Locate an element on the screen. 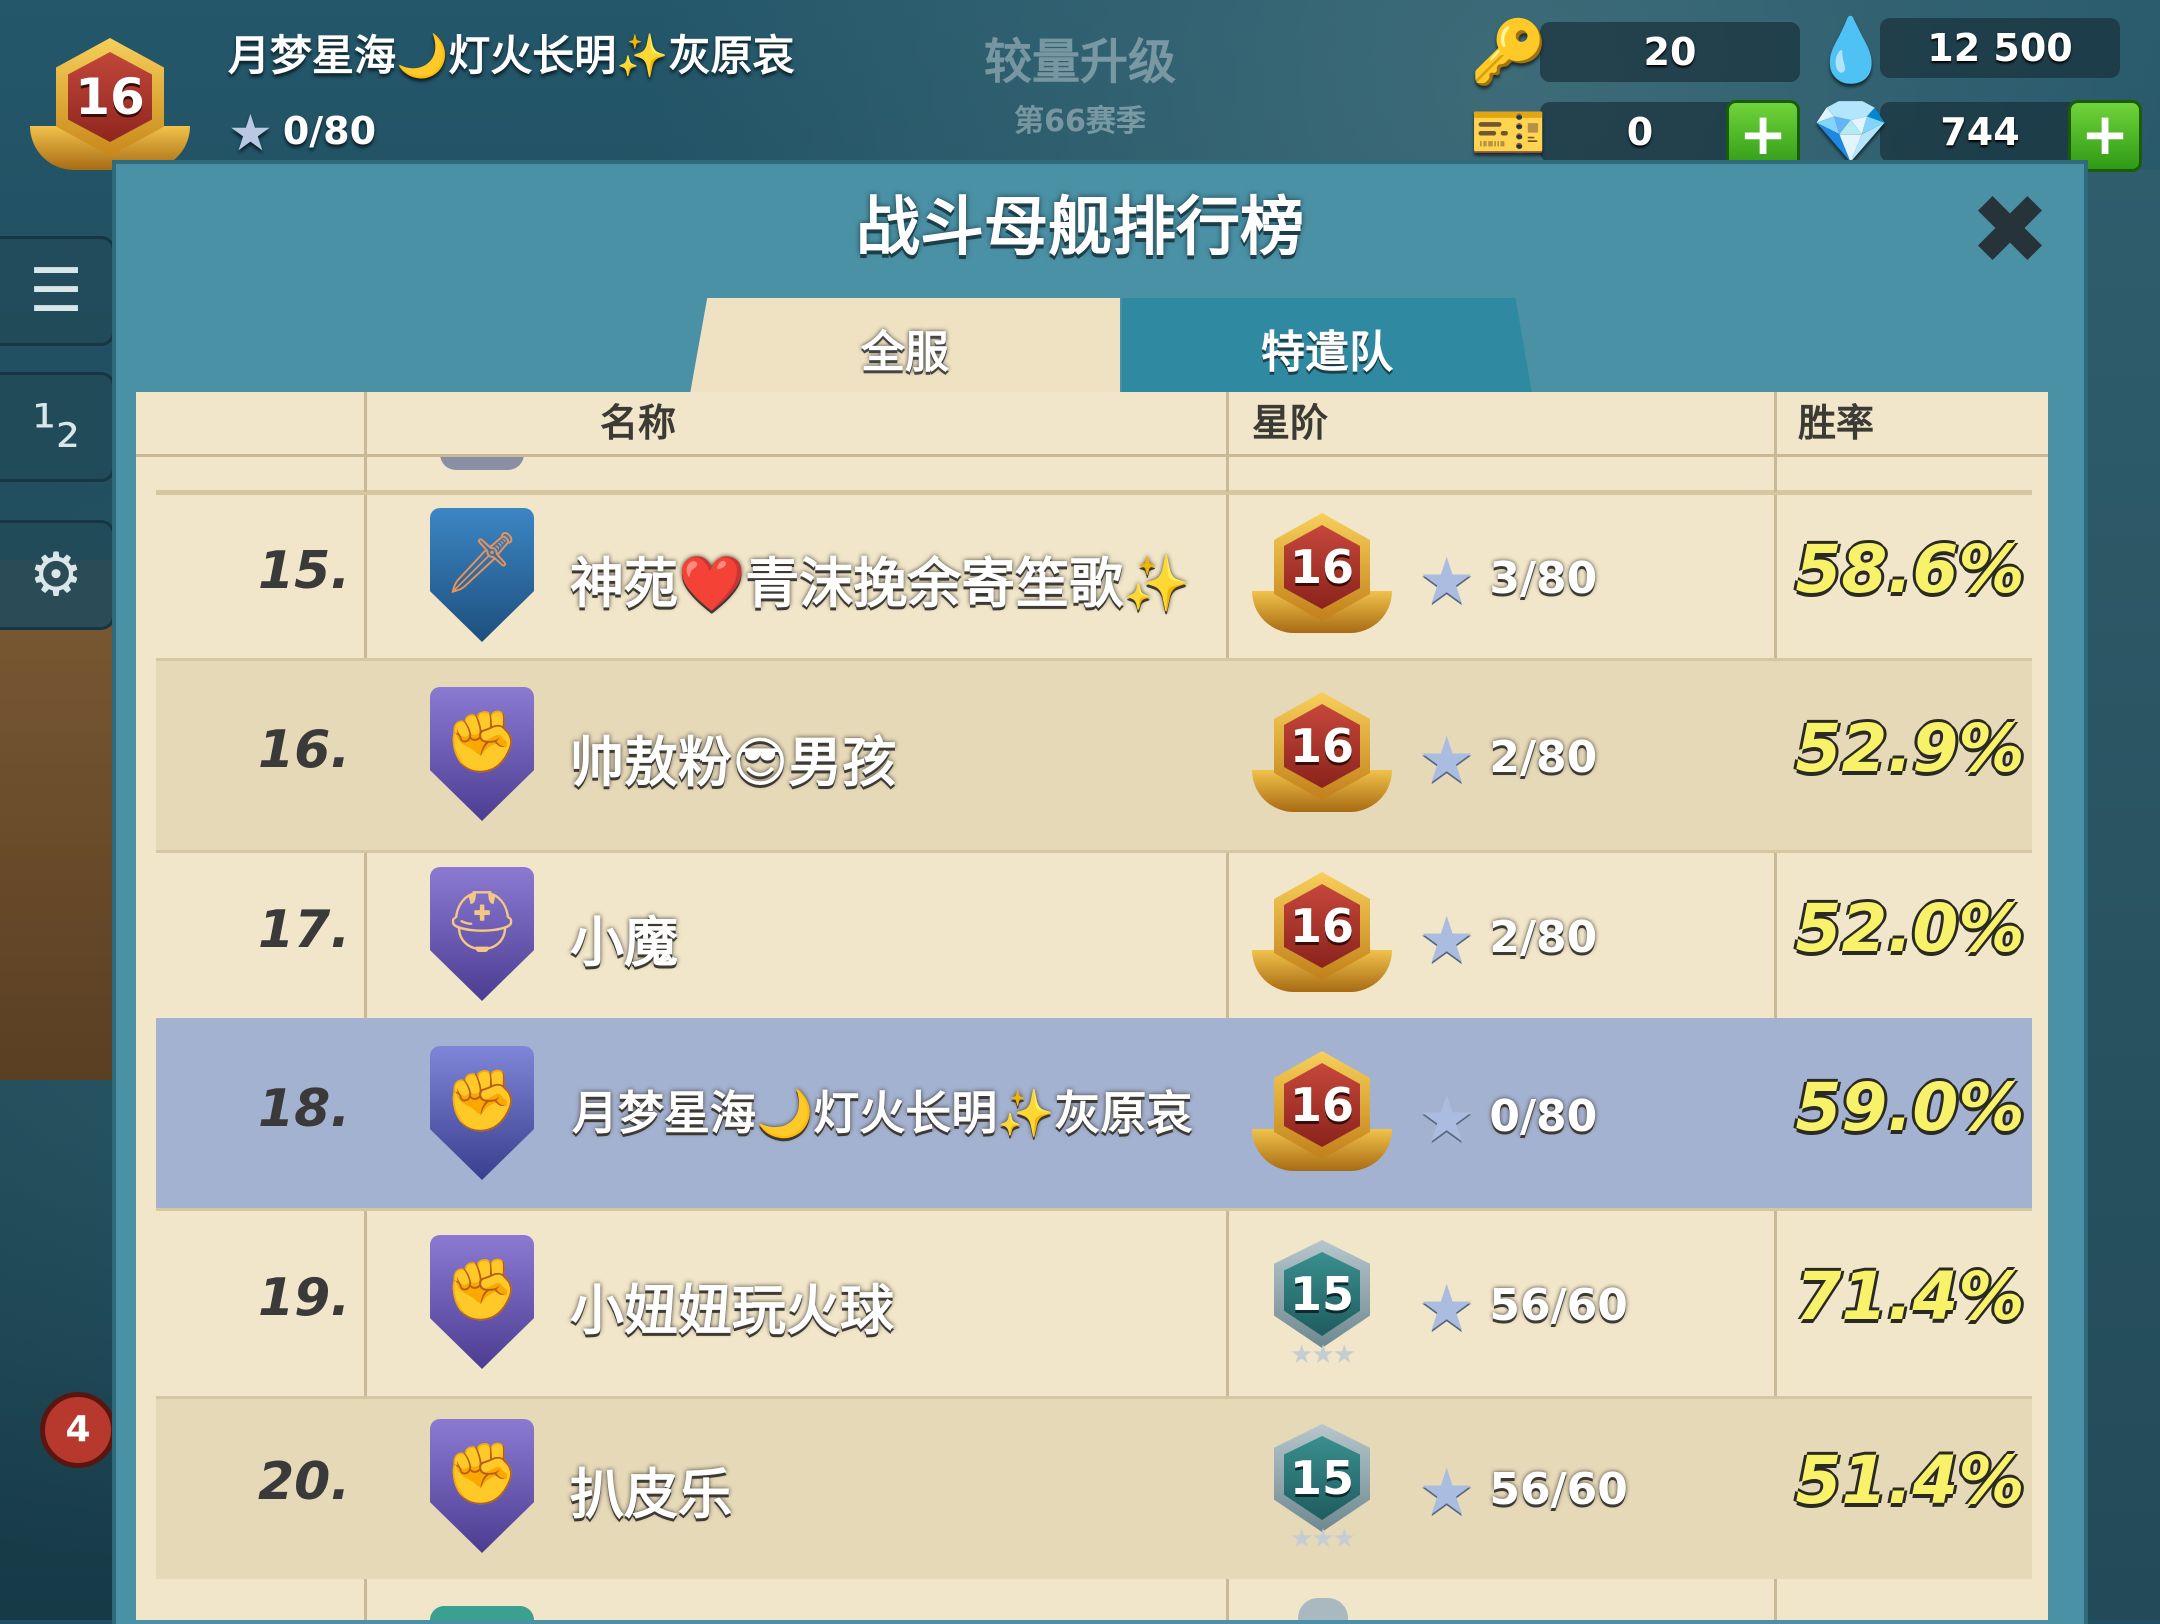  row-stars: ★ 0/80 is located at coordinates (1507, 1120).